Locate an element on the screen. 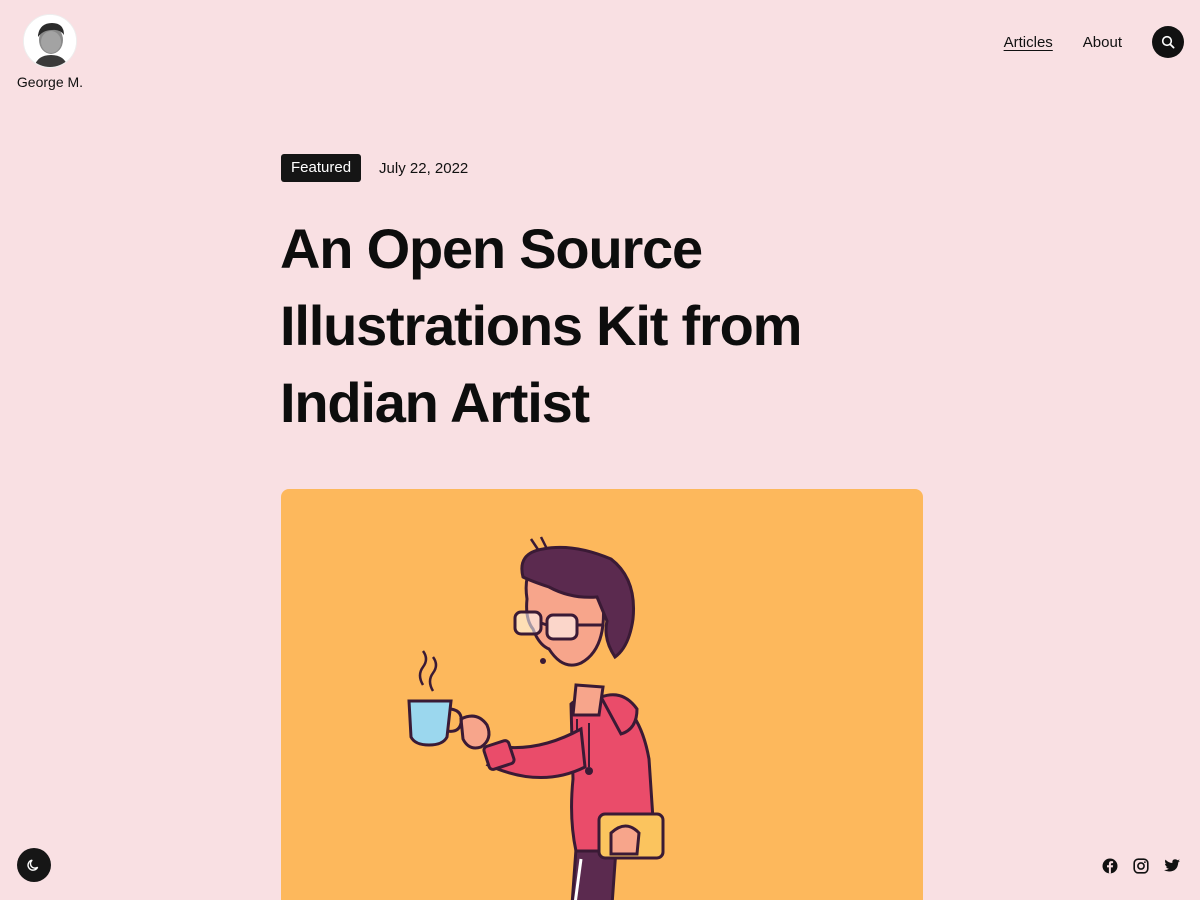 This screenshot has width=1200, height=900. nav-link-articles: Articles is located at coordinates (1028, 42).